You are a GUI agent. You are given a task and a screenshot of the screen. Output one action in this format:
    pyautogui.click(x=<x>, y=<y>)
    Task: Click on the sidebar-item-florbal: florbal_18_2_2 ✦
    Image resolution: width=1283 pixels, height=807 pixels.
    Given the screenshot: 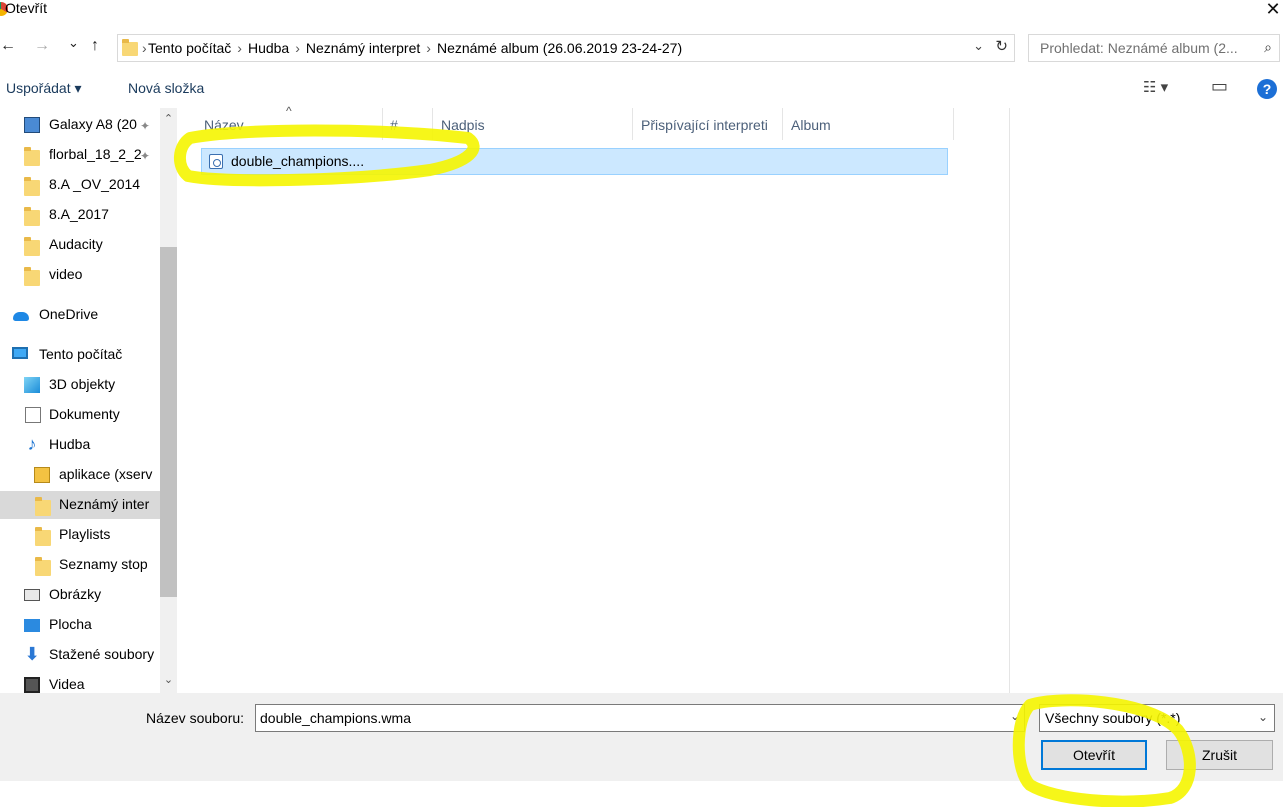 What is the action you would take?
    pyautogui.click(x=80, y=155)
    